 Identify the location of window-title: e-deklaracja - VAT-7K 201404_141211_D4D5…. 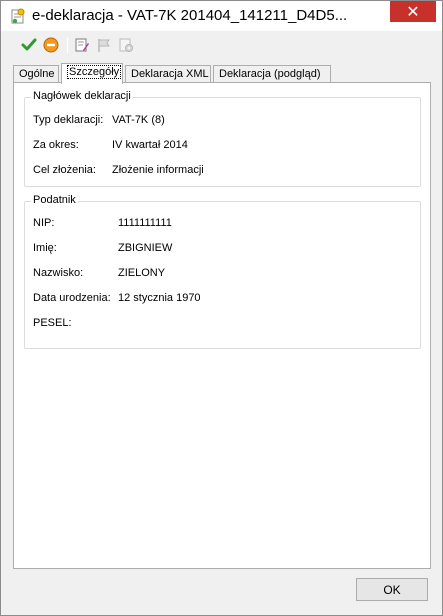
(190, 15).